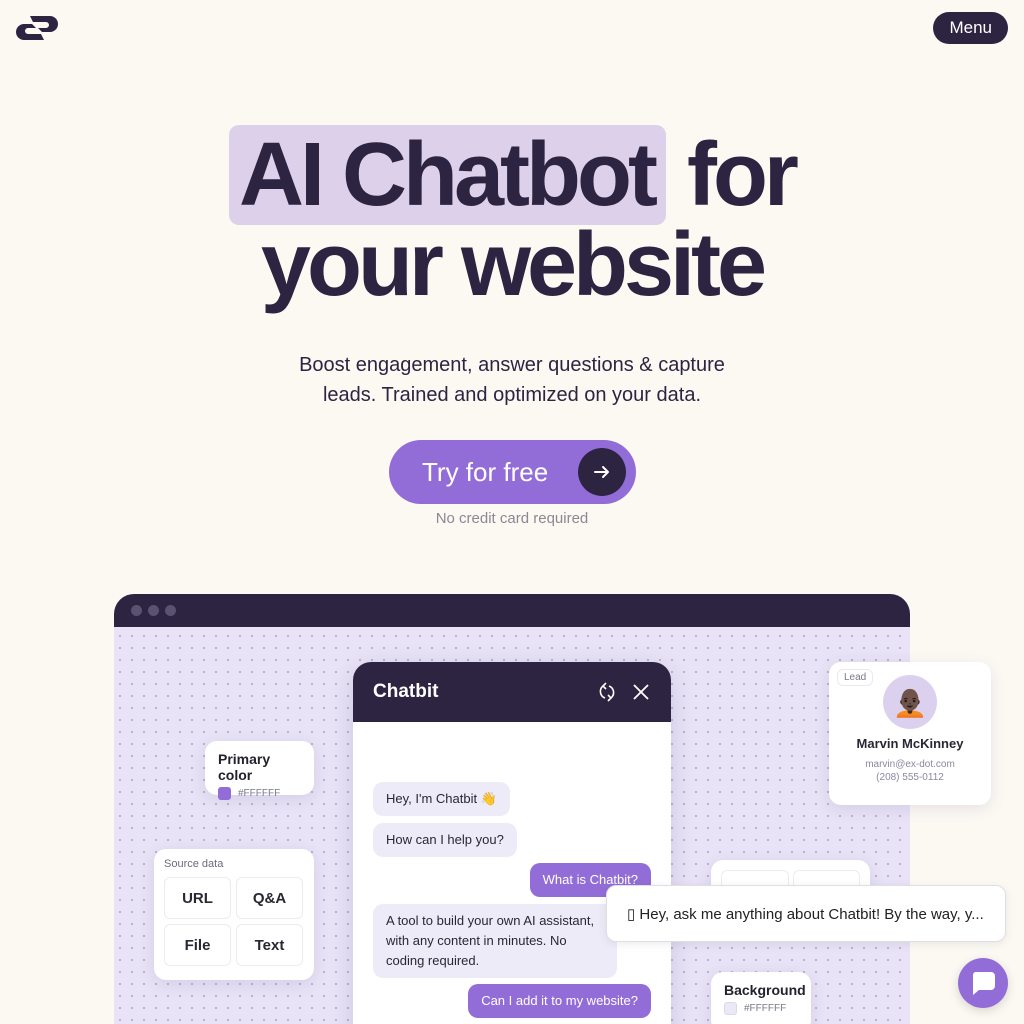 The width and height of the screenshot is (1024, 1024). What do you see at coordinates (765, 990) in the screenshot?
I see `background-title: Background` at bounding box center [765, 990].